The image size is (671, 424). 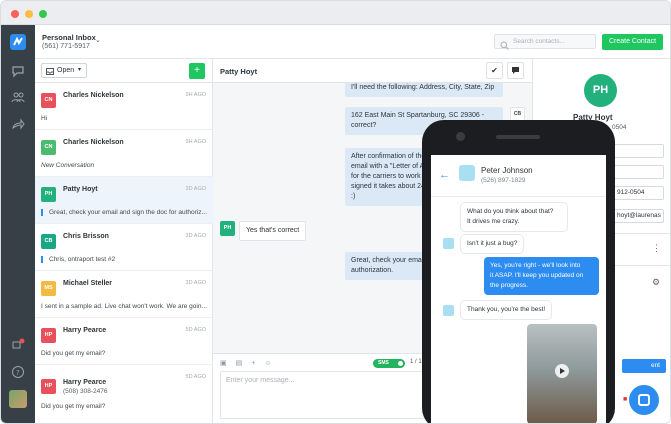 What do you see at coordinates (537, 275) in the screenshot?
I see `message-text: it ASAP. I'll keep you updated on` at bounding box center [537, 275].